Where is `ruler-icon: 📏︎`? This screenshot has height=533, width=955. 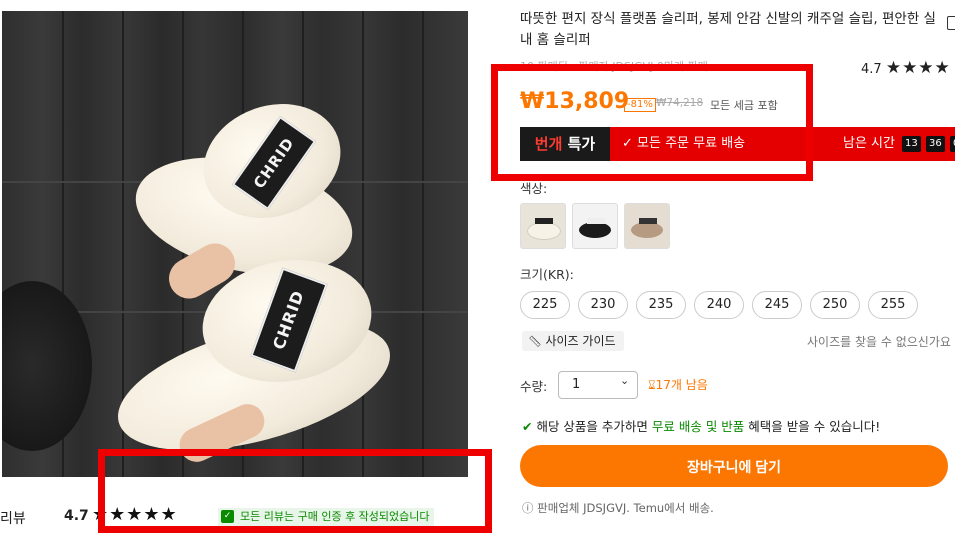
ruler-icon: 📏︎ is located at coordinates (537, 341).